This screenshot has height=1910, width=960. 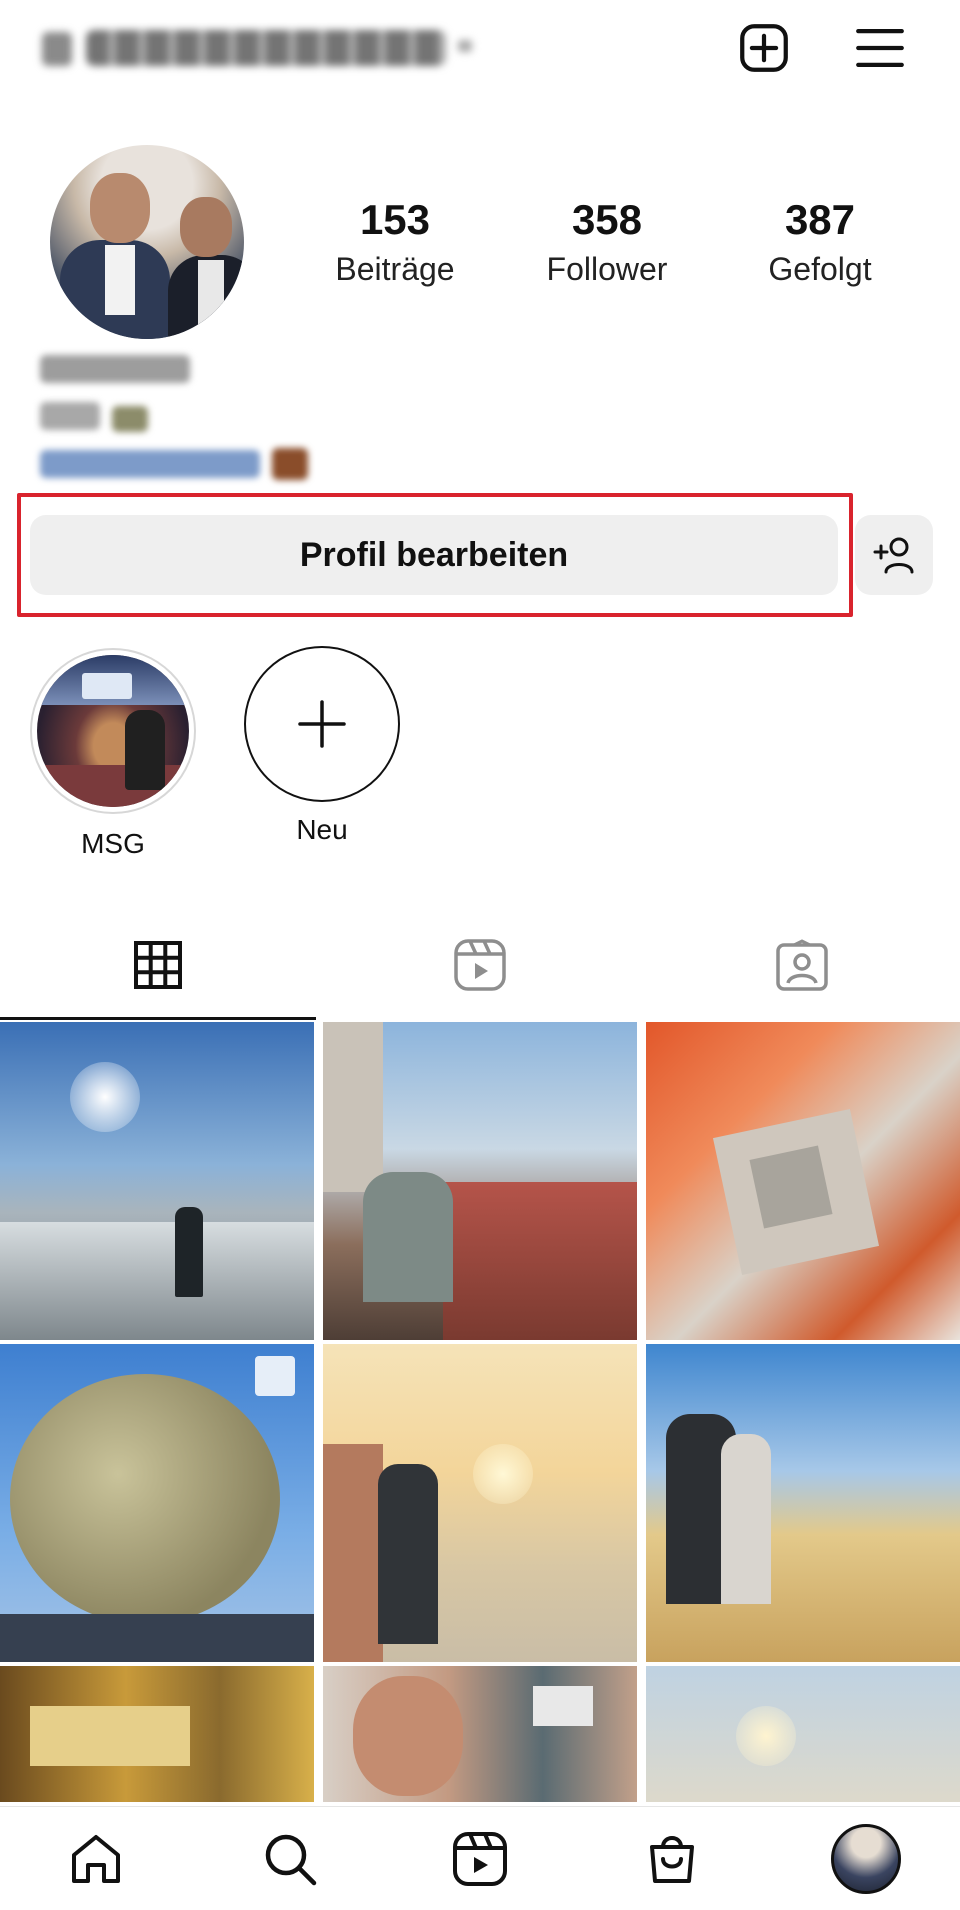 I want to click on top-bar, so click(x=480, y=50).